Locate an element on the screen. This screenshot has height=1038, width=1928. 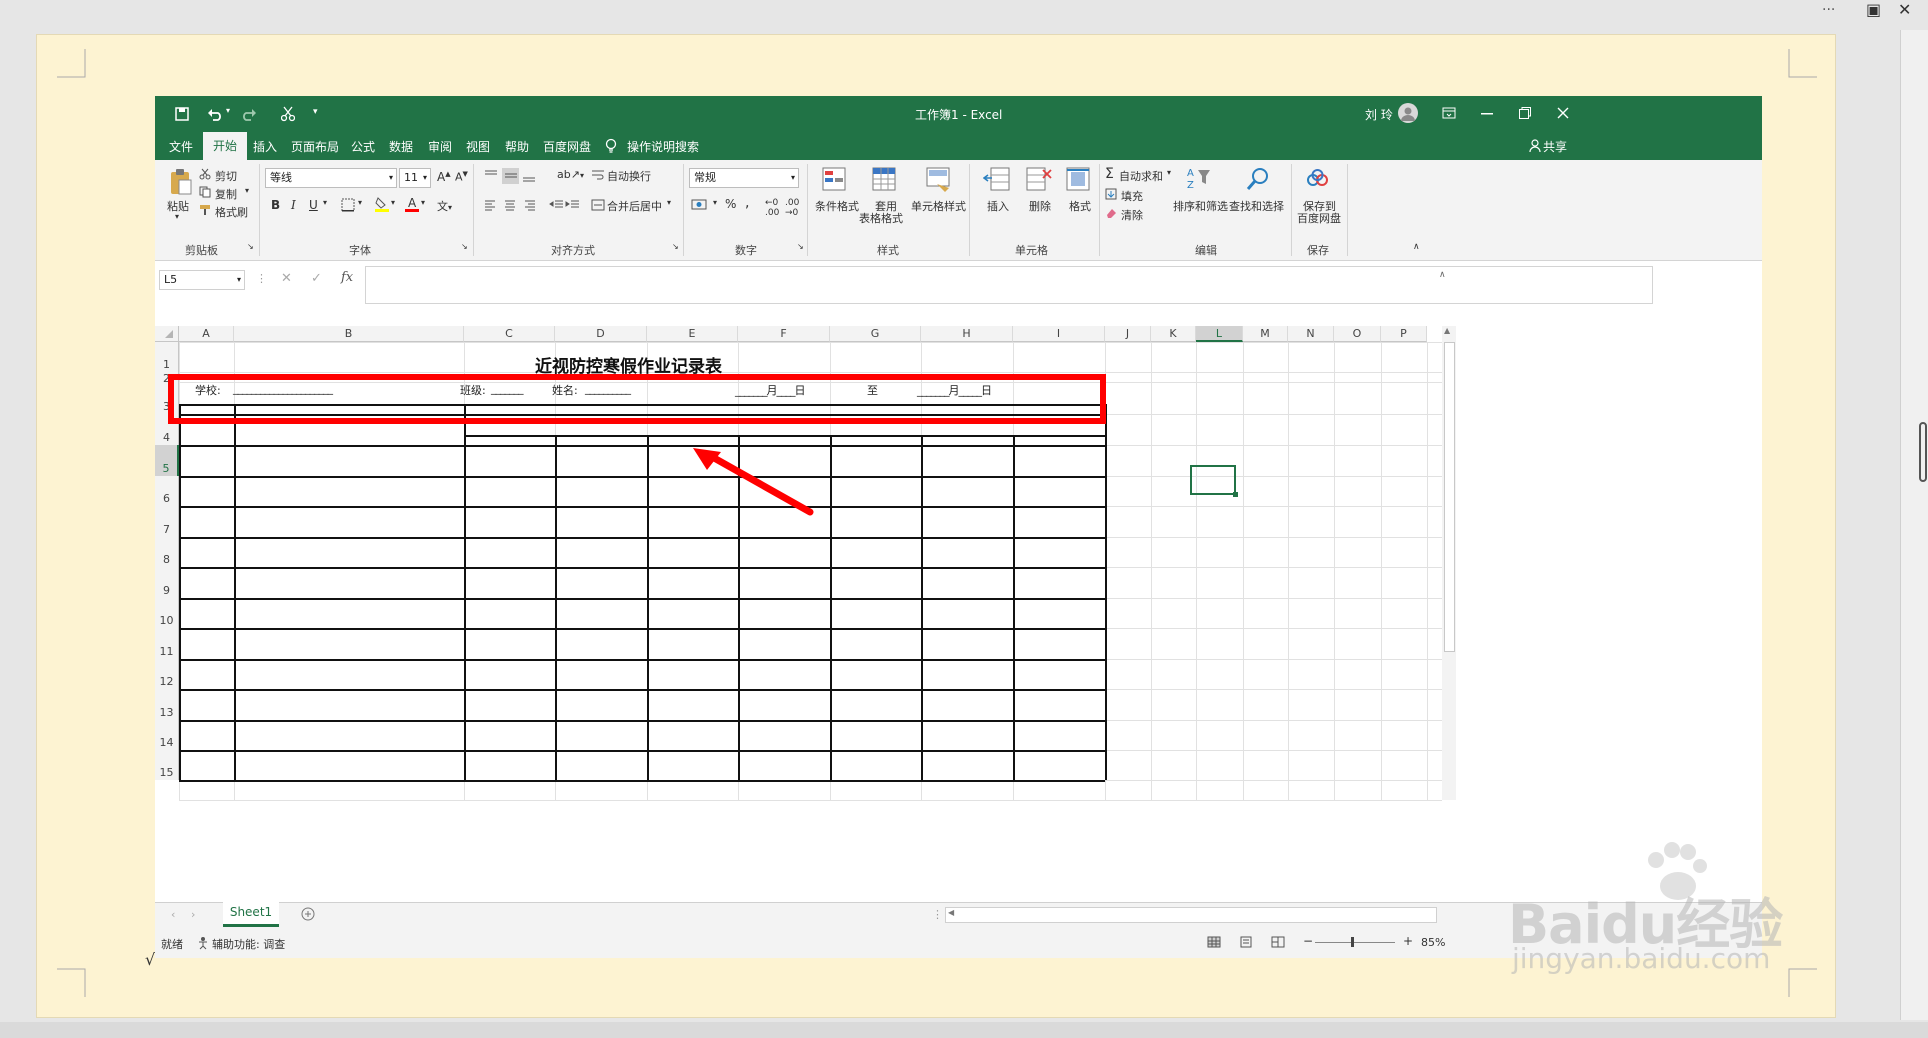
font-color-icon: A is located at coordinates (412, 204).